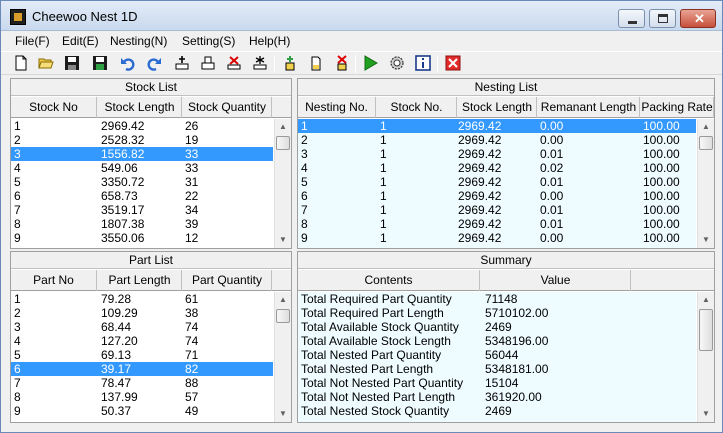 The width and height of the screenshot is (723, 433). What do you see at coordinates (142, 397) in the screenshot?
I see `part-list-row: 8 137.99 57` at bounding box center [142, 397].